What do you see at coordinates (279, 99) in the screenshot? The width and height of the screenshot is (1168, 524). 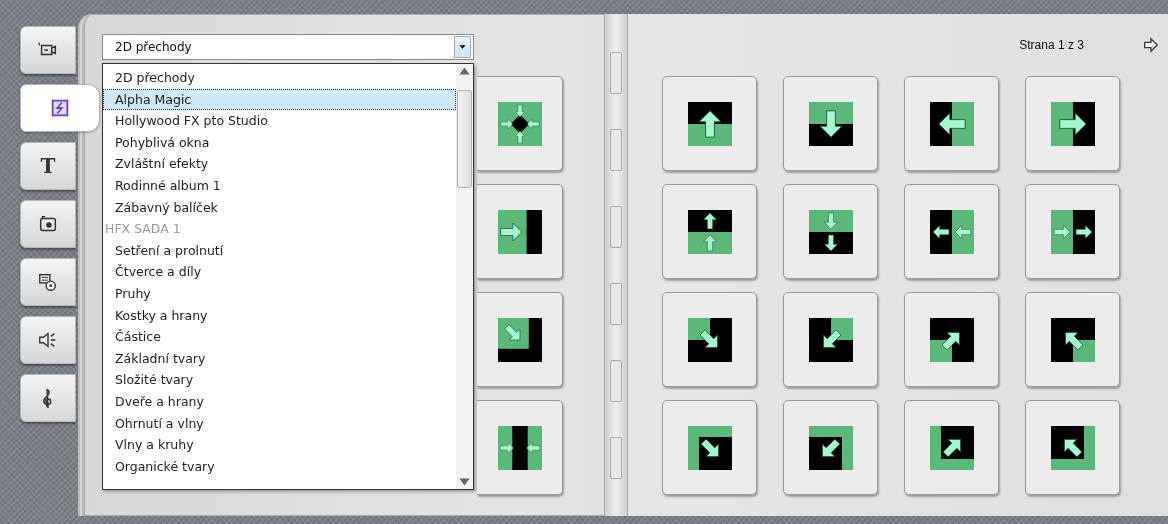 I see `list-option: Alpha Magic` at bounding box center [279, 99].